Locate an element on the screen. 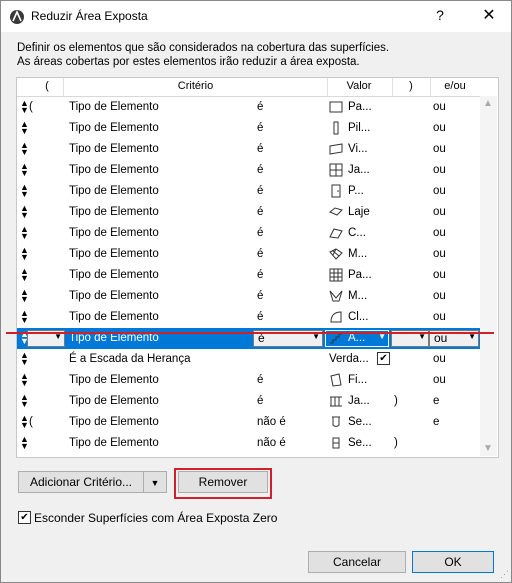 The height and width of the screenshot is (583, 512). roof-icon is located at coordinates (336, 233).